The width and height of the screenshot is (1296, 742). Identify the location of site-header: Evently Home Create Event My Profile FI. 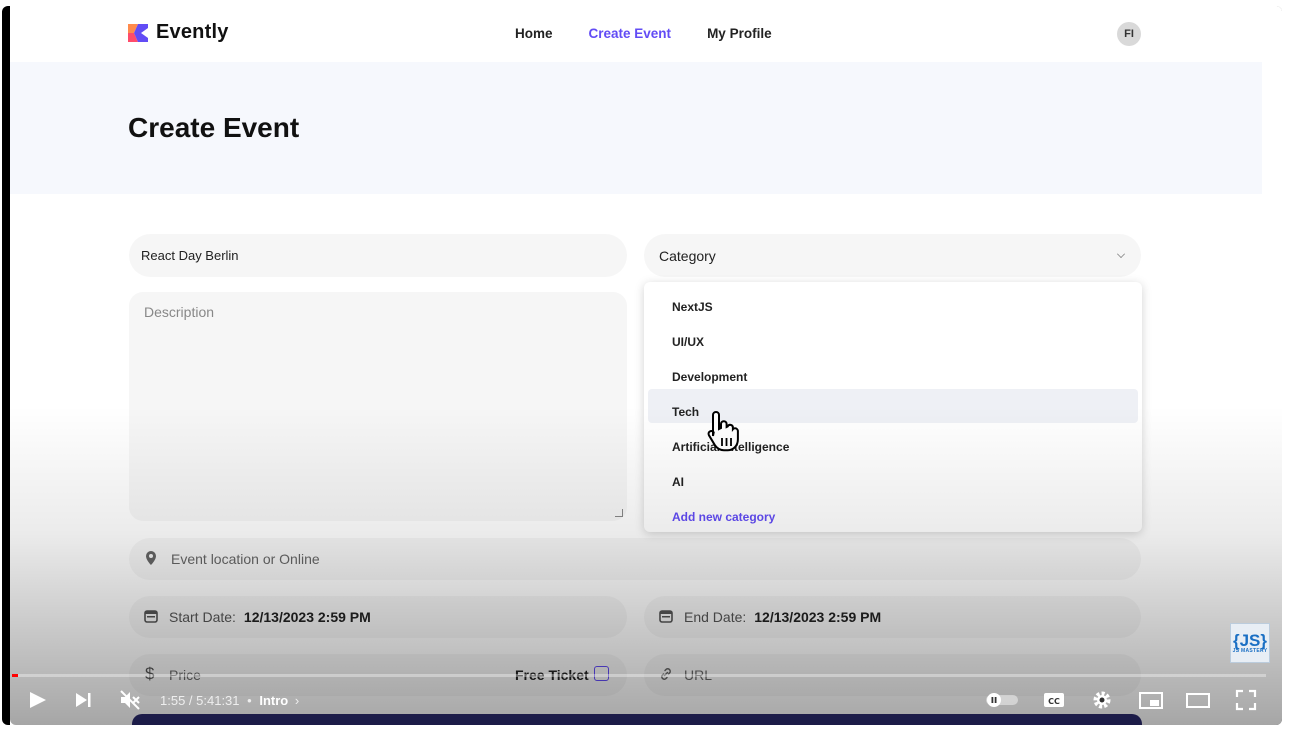
(646, 34).